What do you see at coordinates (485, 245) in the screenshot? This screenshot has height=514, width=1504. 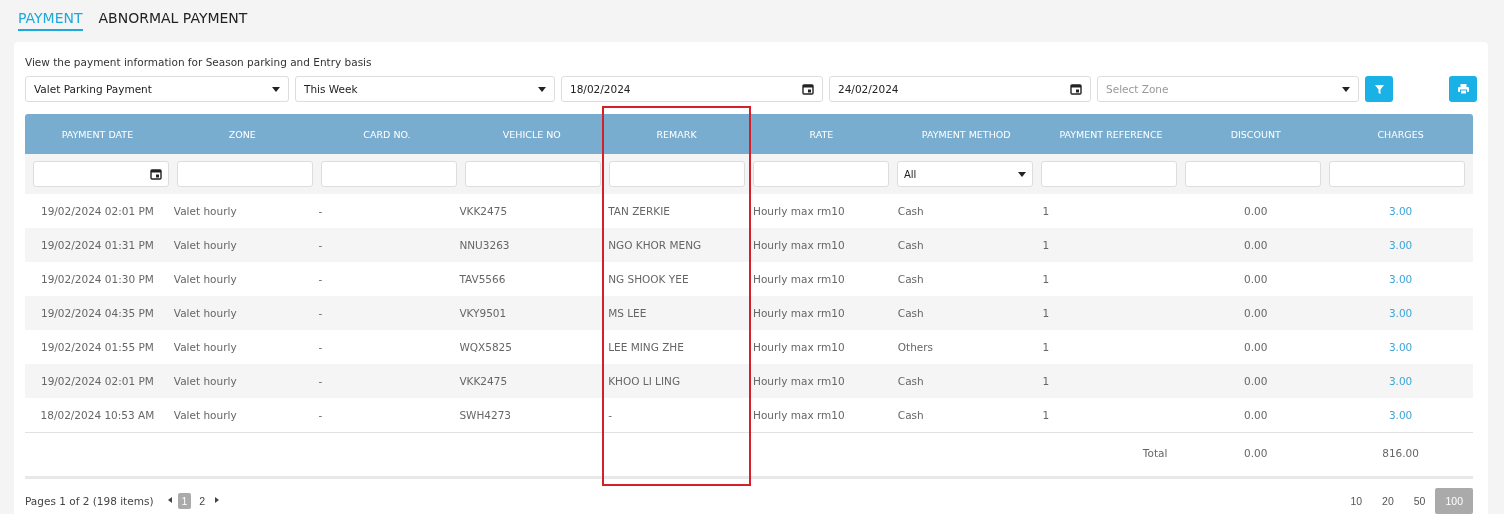 I see `table-cell-text: NNU3263` at bounding box center [485, 245].